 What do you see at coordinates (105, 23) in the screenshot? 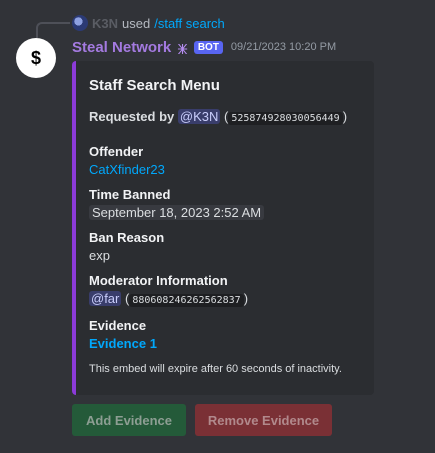
I see `reply-username: K3N` at bounding box center [105, 23].